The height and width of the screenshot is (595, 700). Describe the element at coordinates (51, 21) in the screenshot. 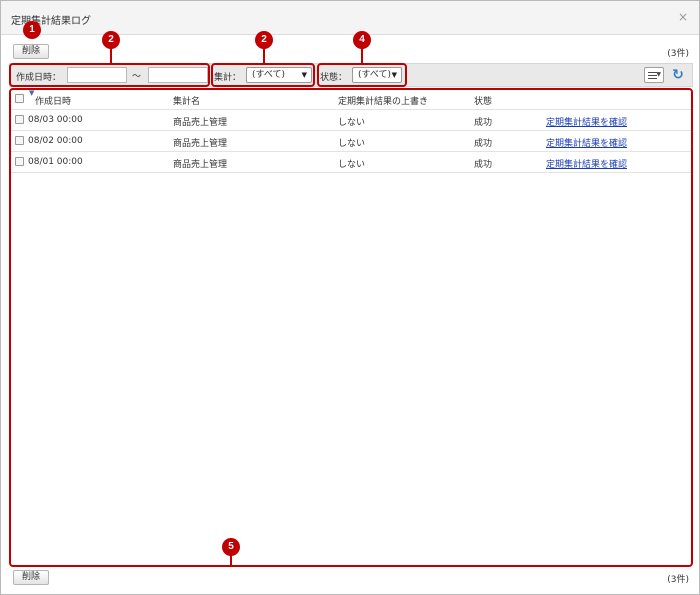

I see `window-title: 定期集計結果ログ` at that location.